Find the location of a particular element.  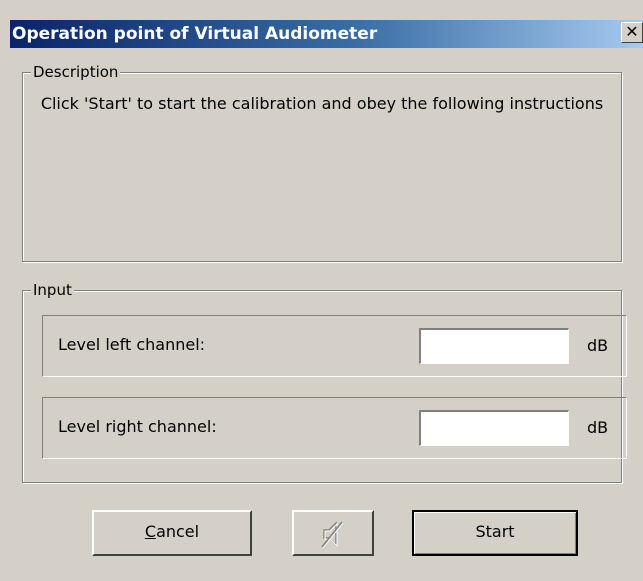

close-button: ✕ is located at coordinates (632, 32).